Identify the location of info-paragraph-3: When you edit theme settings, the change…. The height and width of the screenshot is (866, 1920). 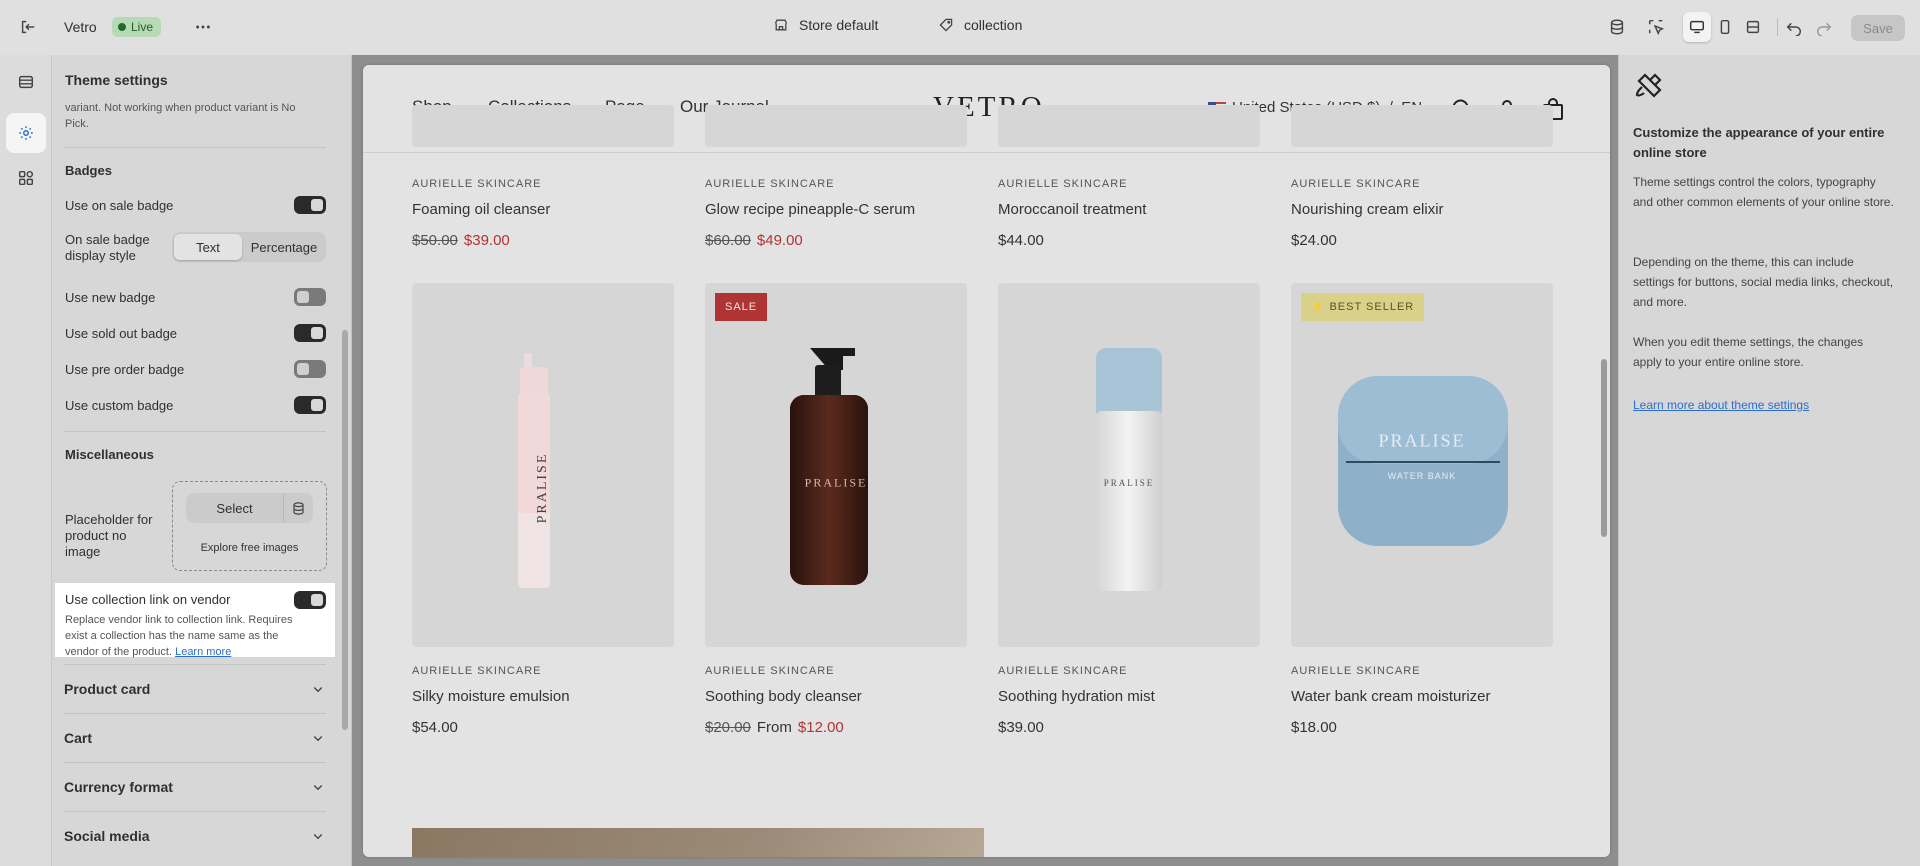
(1748, 352).